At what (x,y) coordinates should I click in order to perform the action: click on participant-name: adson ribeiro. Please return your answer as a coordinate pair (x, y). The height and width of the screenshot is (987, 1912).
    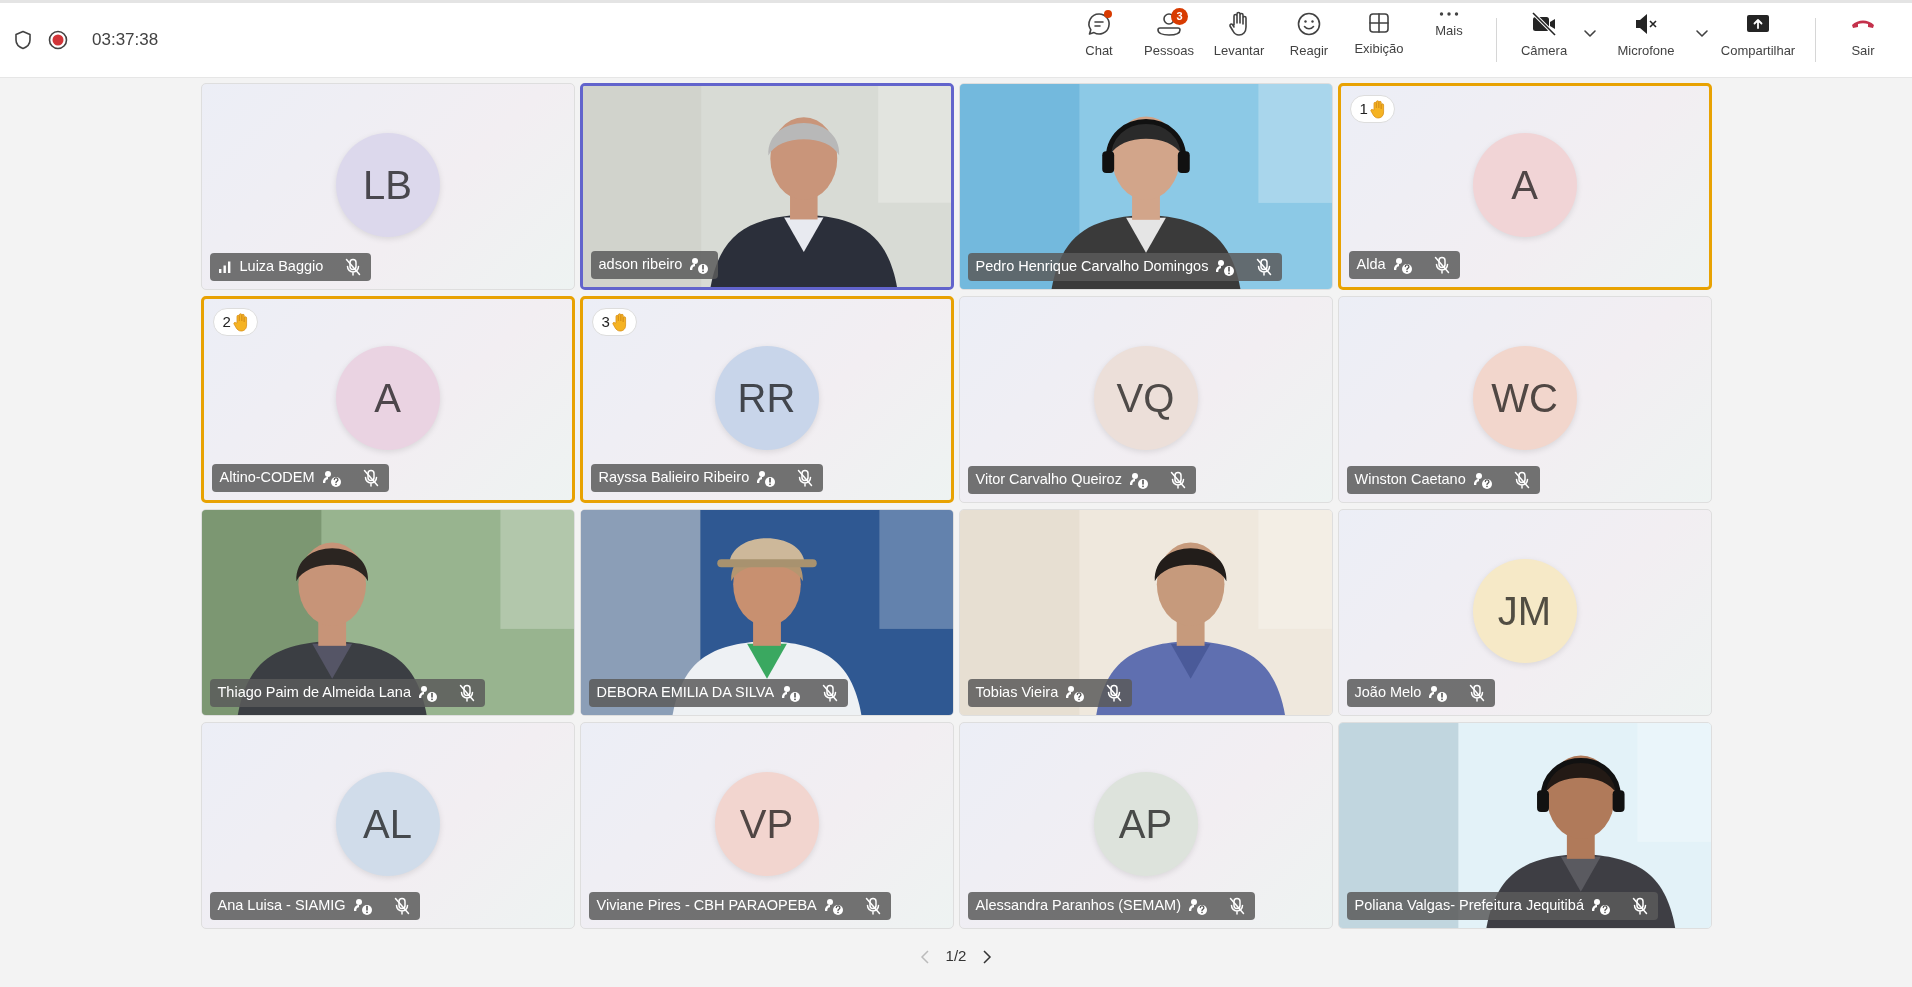
    Looking at the image, I should click on (640, 265).